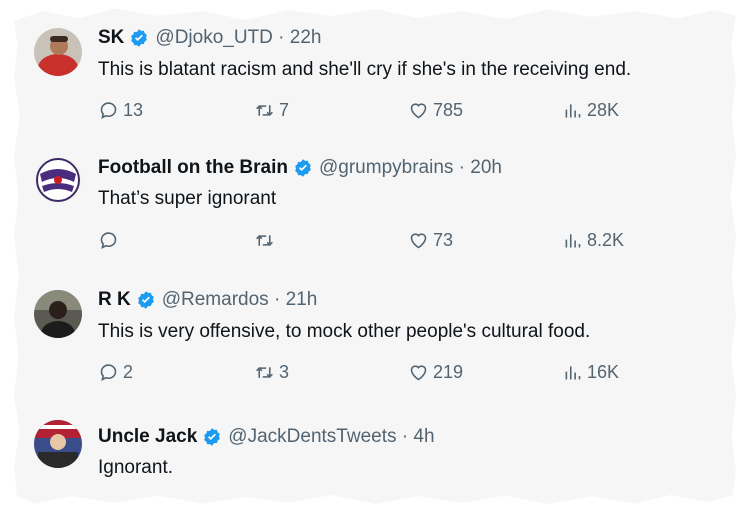  I want to click on timestamp: 21h, so click(302, 300).